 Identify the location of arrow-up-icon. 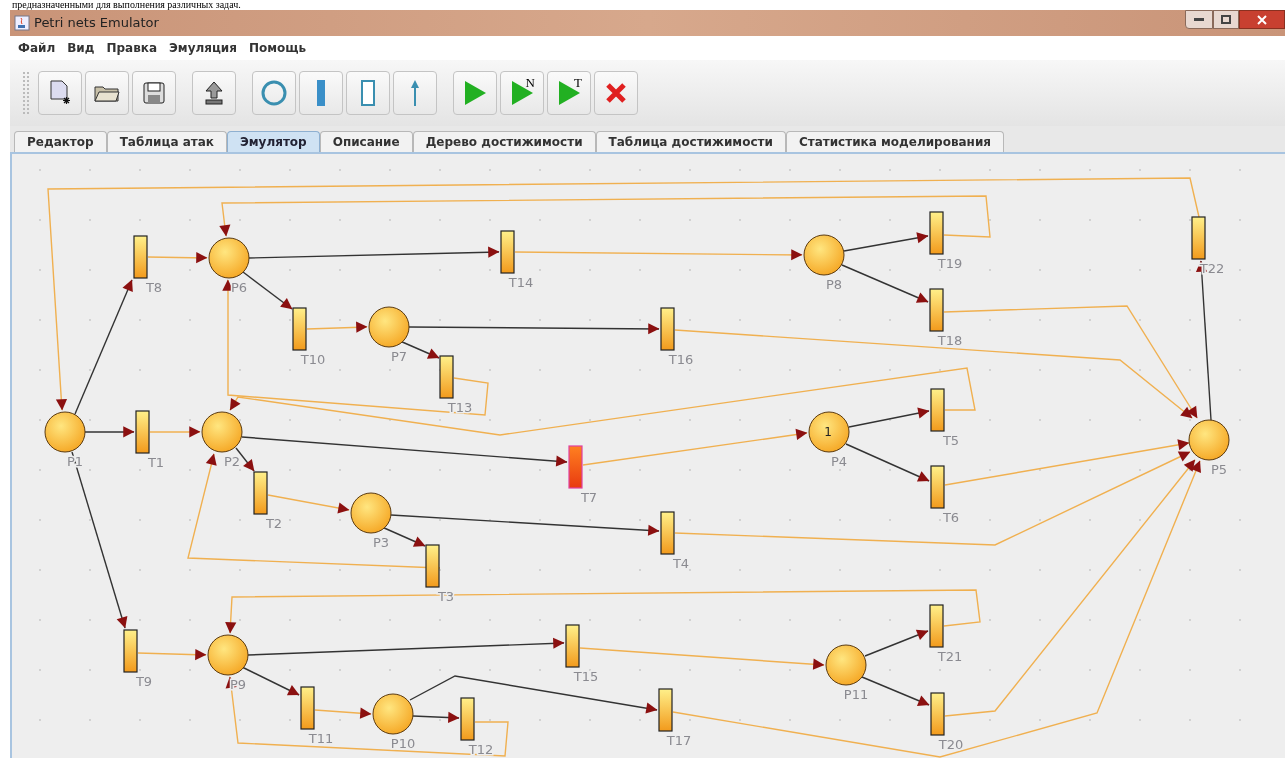
(415, 93).